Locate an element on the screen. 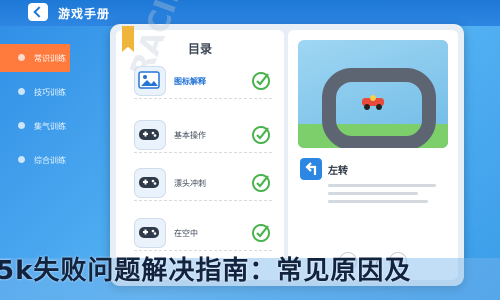 The width and height of the screenshot is (500, 300). top-bar: 游戏手册 is located at coordinates (250, 13).